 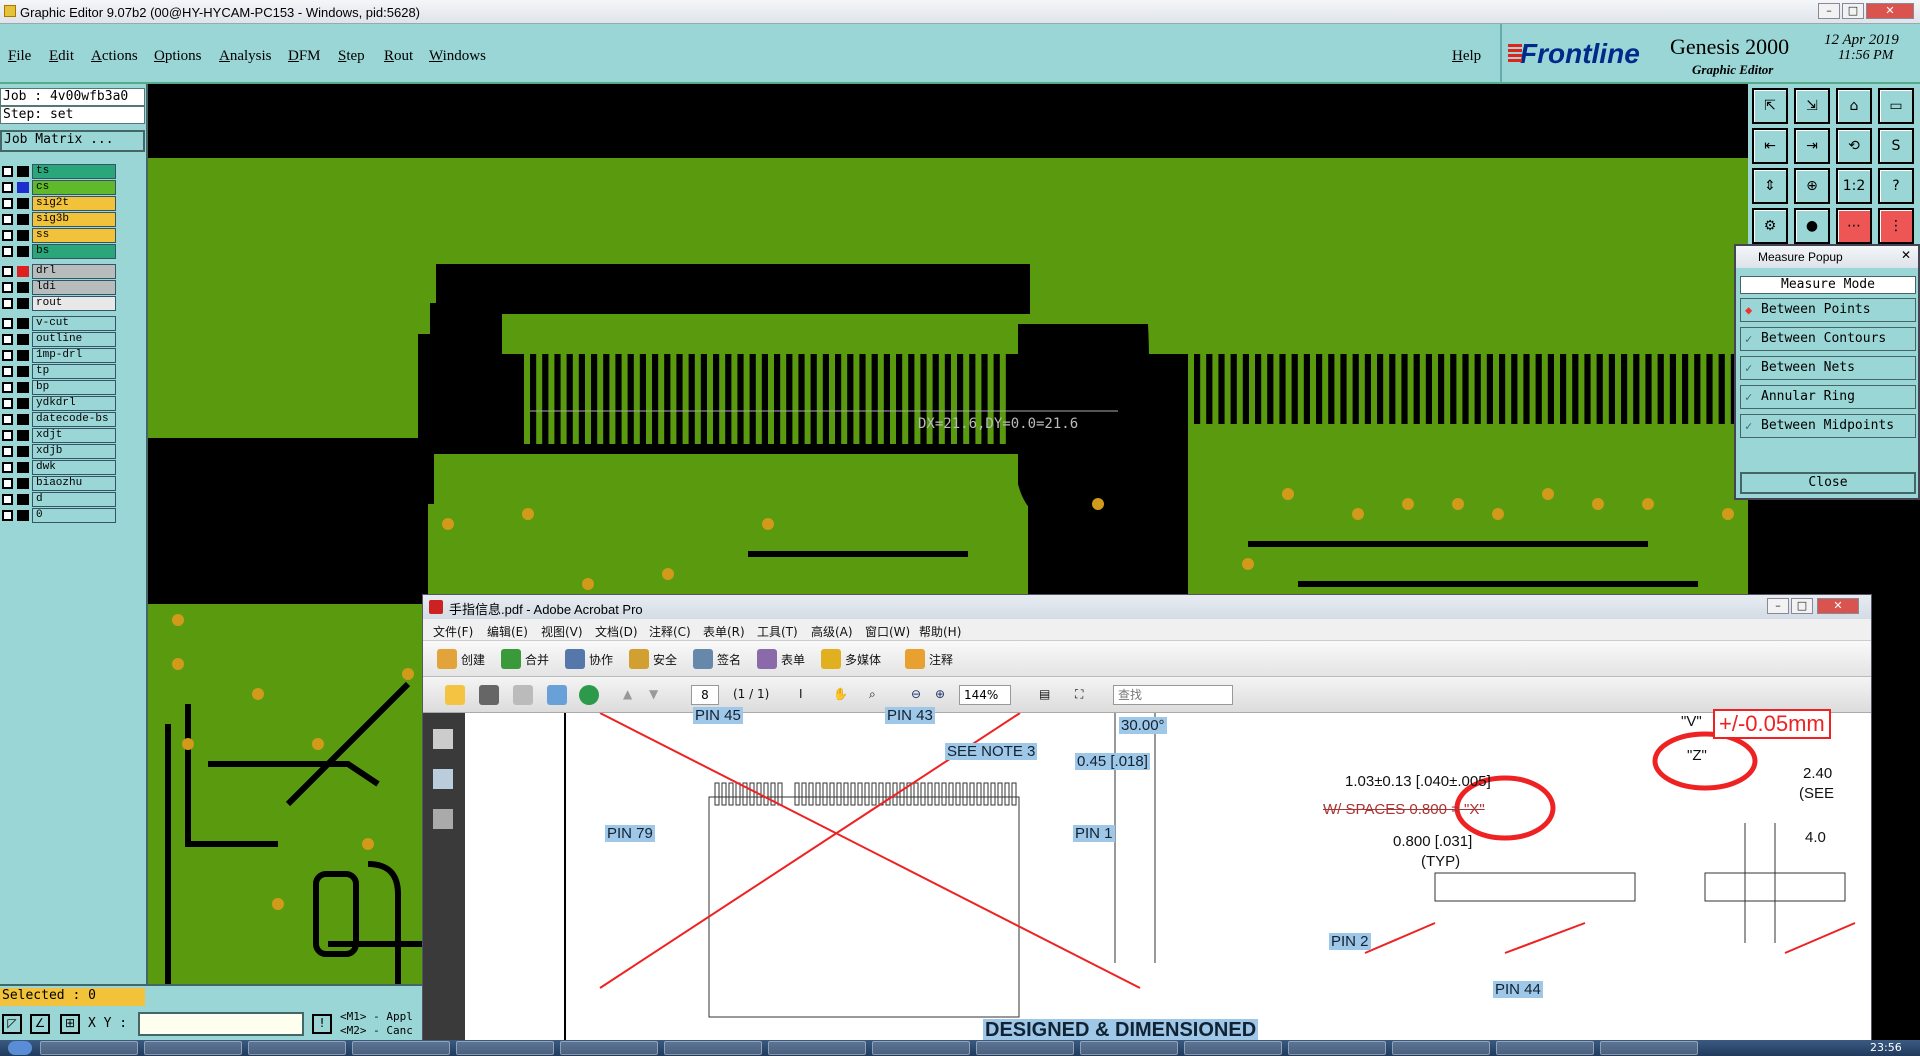 What do you see at coordinates (1802, 606) in the screenshot?
I see `acrobat-maximize-button: □` at bounding box center [1802, 606].